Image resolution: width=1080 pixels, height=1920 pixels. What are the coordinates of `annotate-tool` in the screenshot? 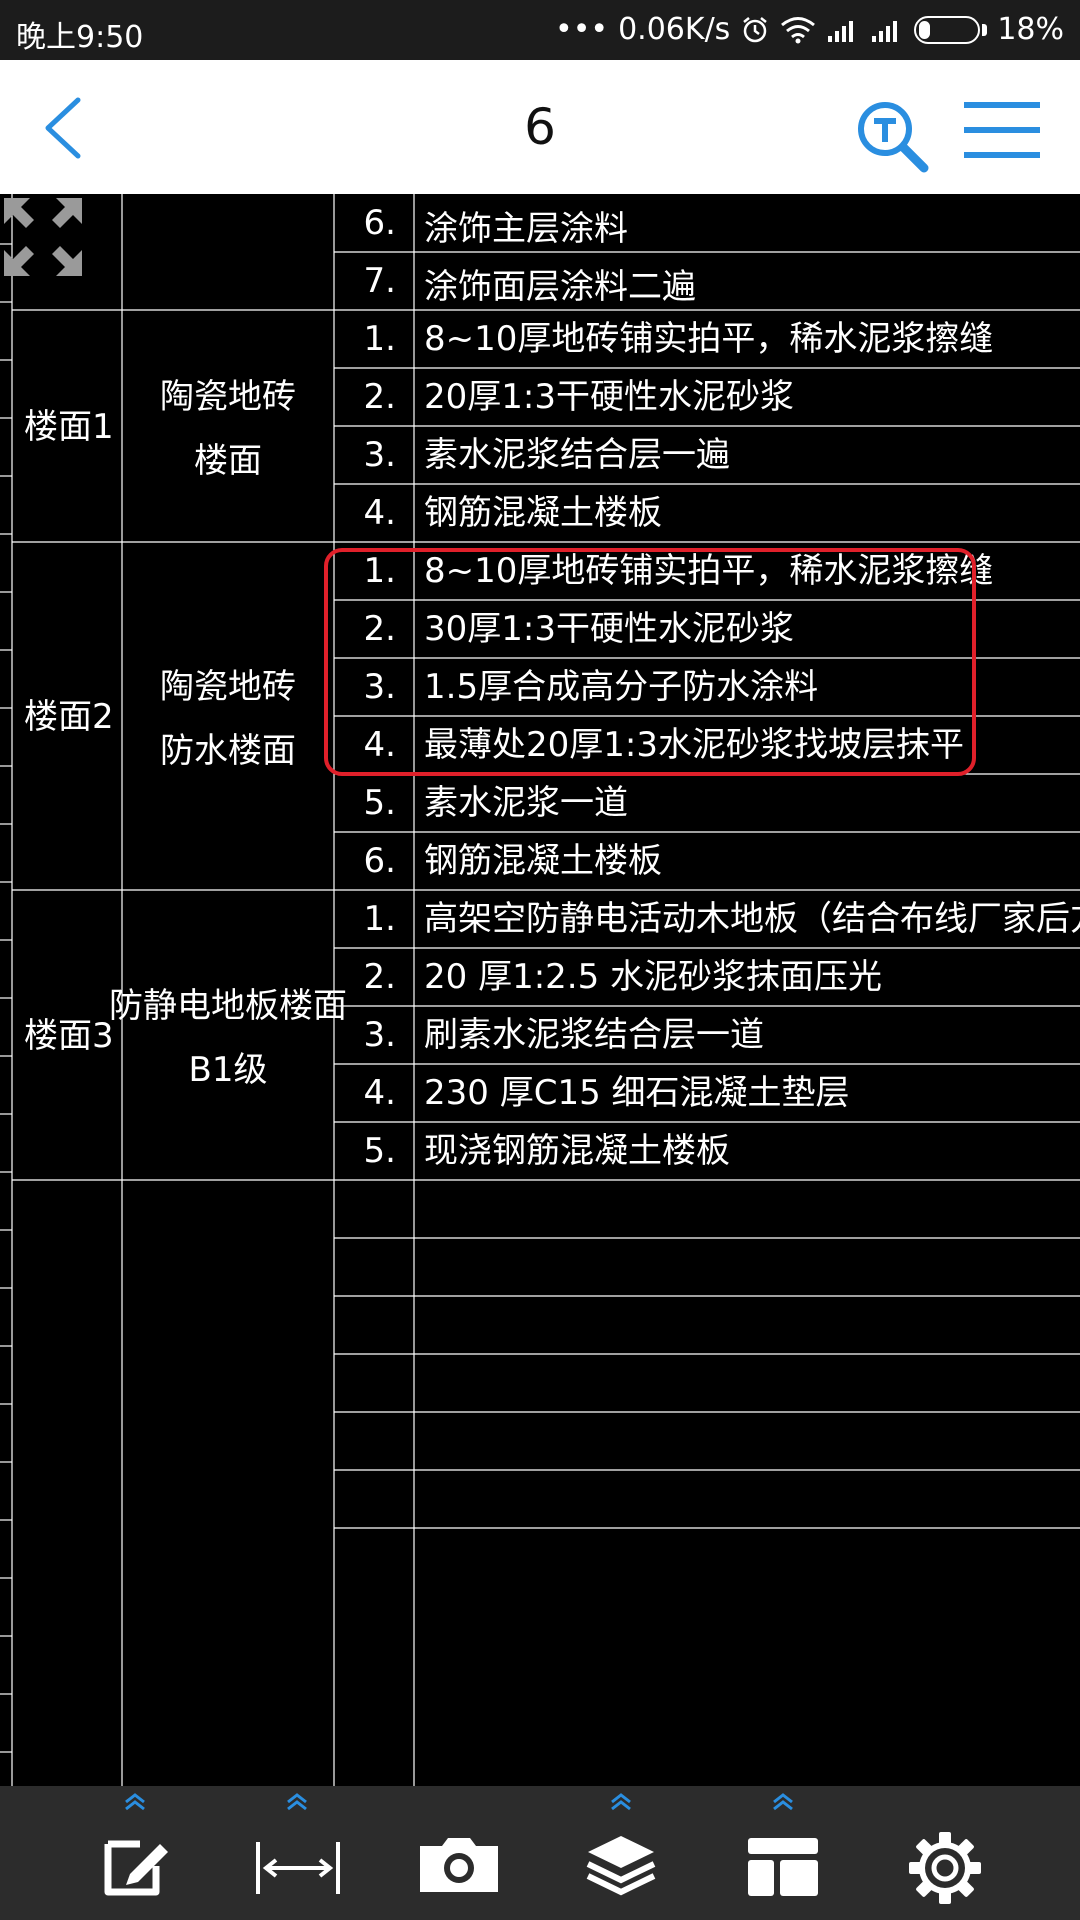 It's located at (135, 1853).